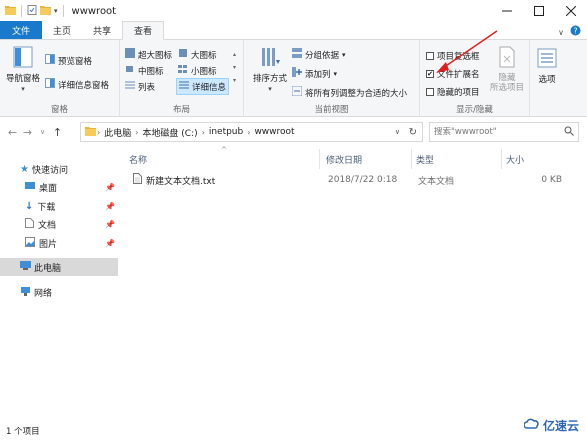  I want to click on file-name-cell: 新建文本文档.txt, so click(174, 180).